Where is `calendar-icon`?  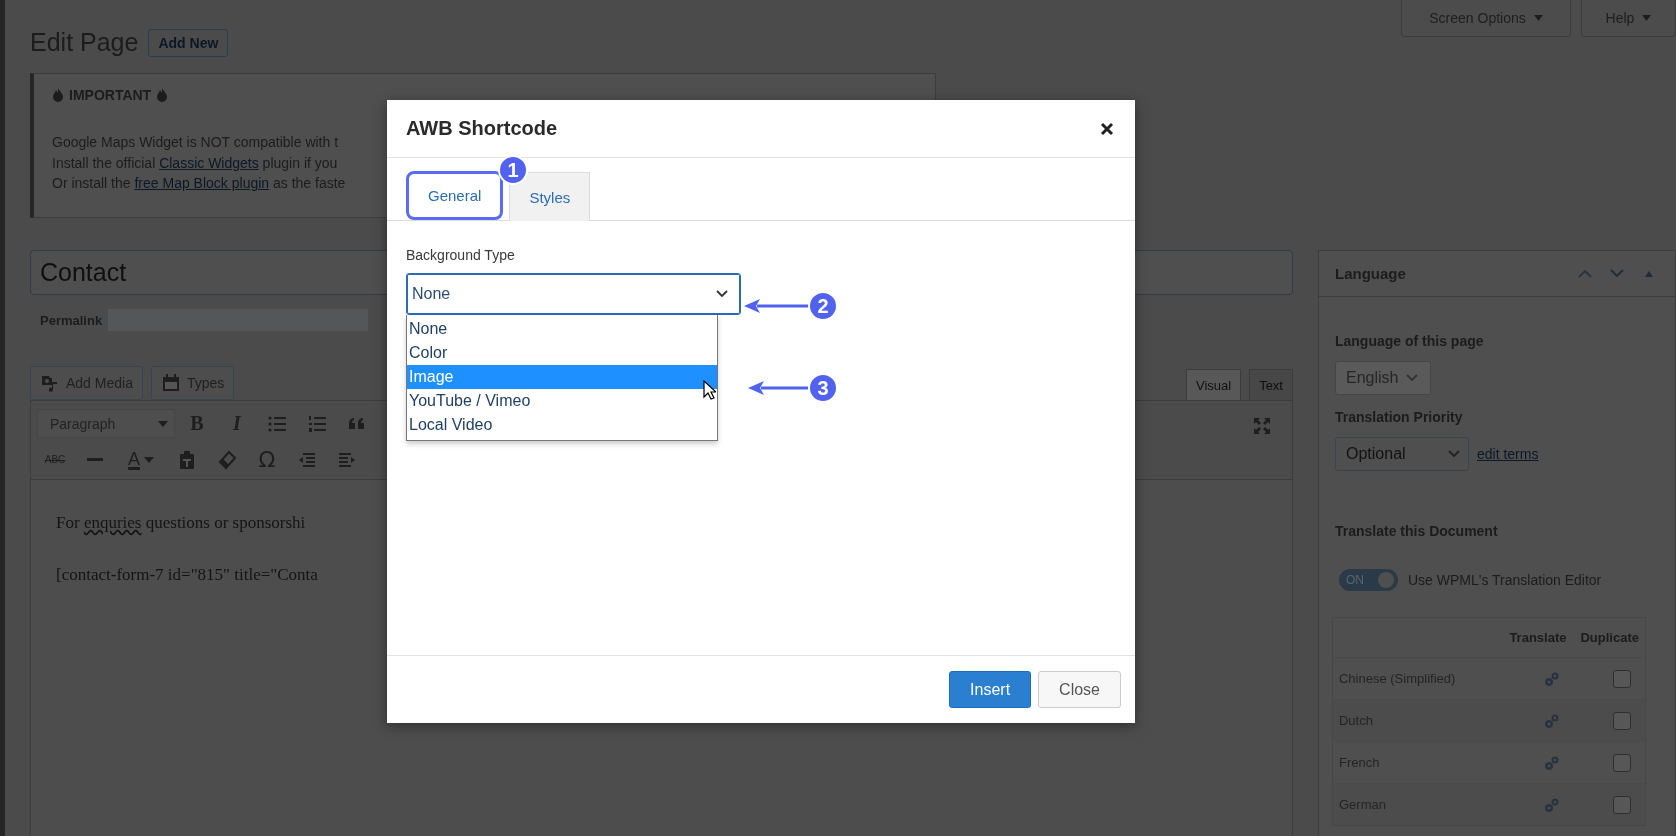 calendar-icon is located at coordinates (170, 383).